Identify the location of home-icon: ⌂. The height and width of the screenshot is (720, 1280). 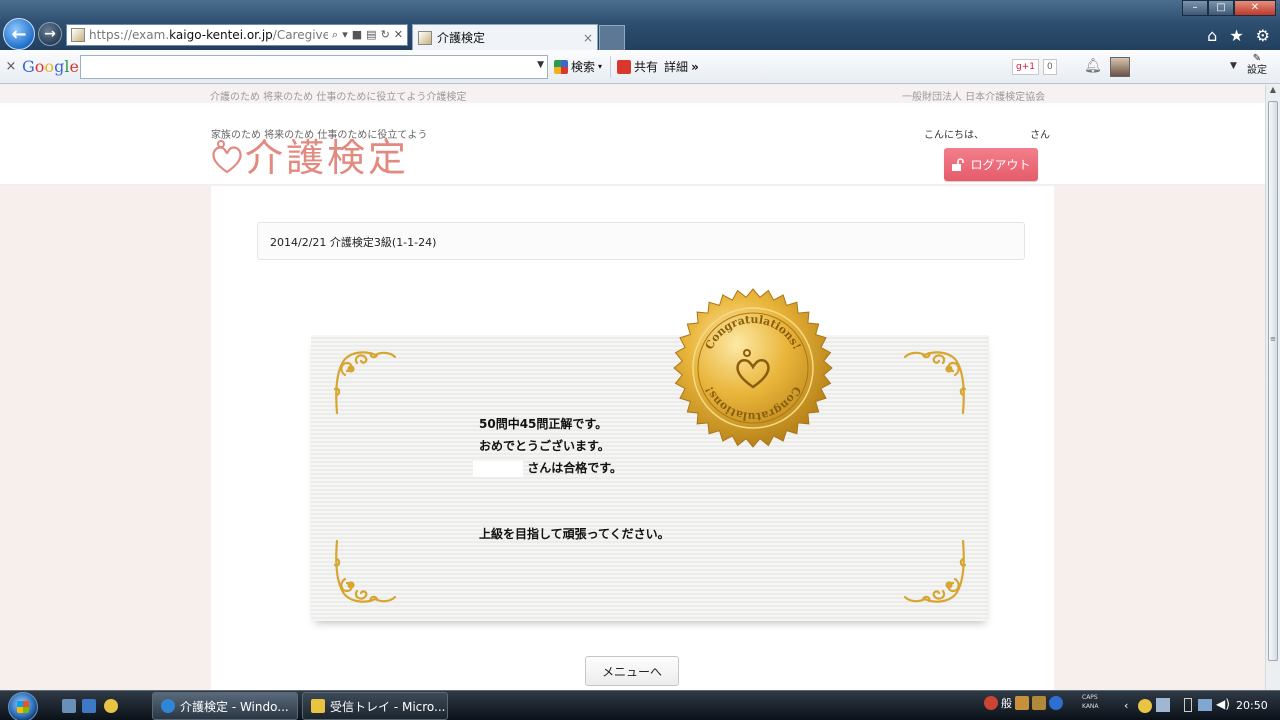
(1212, 35).